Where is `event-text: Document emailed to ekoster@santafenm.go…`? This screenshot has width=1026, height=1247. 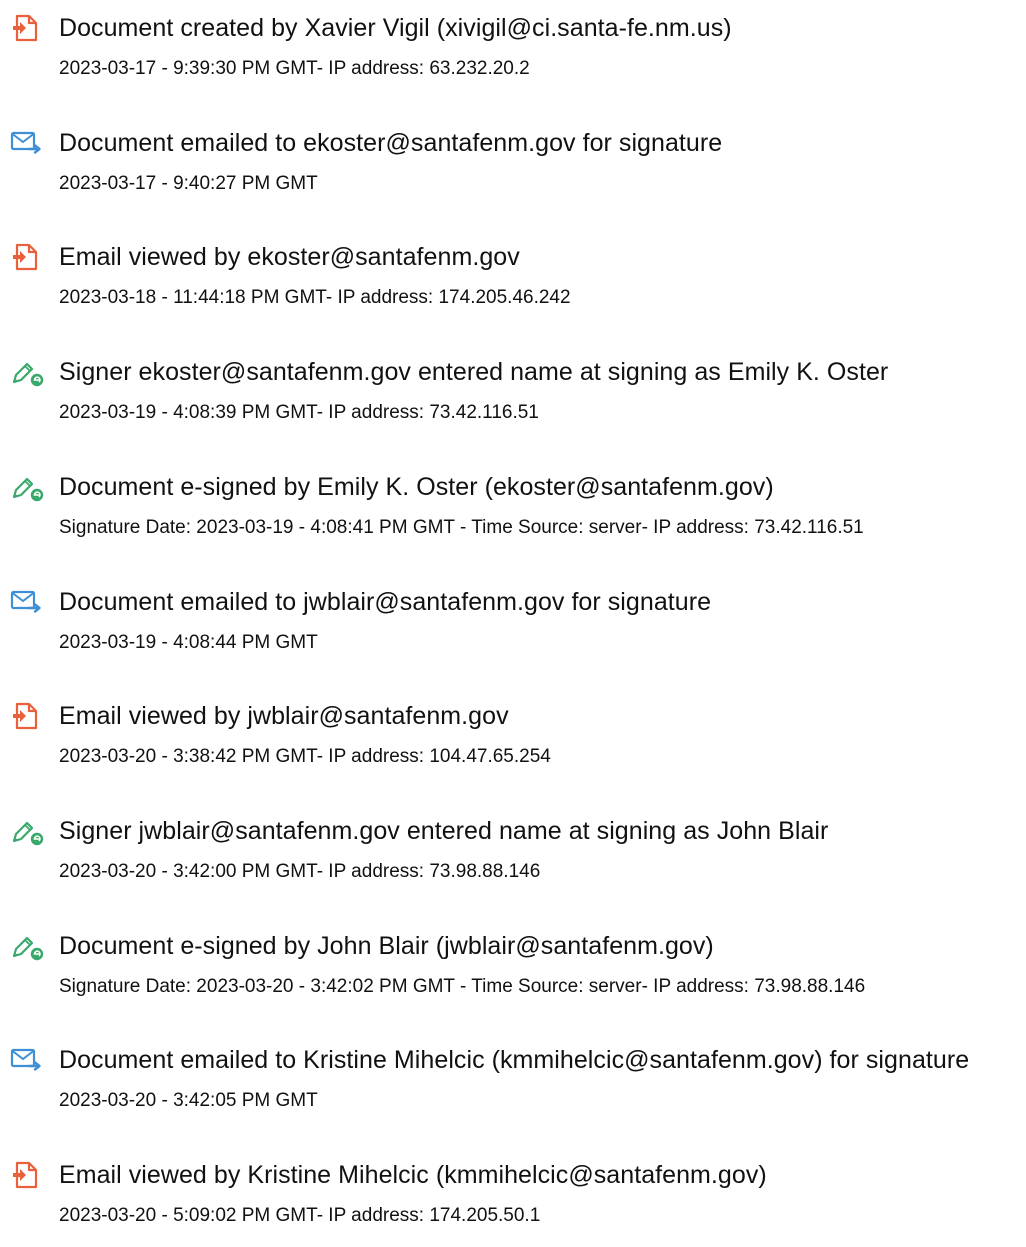 event-text: Document emailed to ekoster@santafenm.go… is located at coordinates (391, 143).